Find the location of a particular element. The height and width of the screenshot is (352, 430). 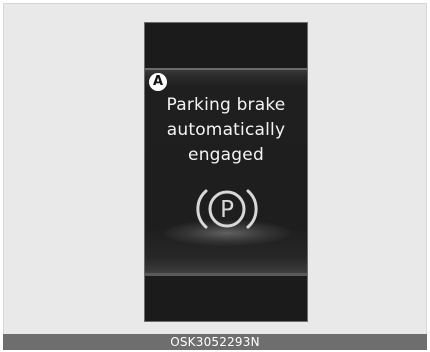

parking-brake-icon: P is located at coordinates (227, 209).